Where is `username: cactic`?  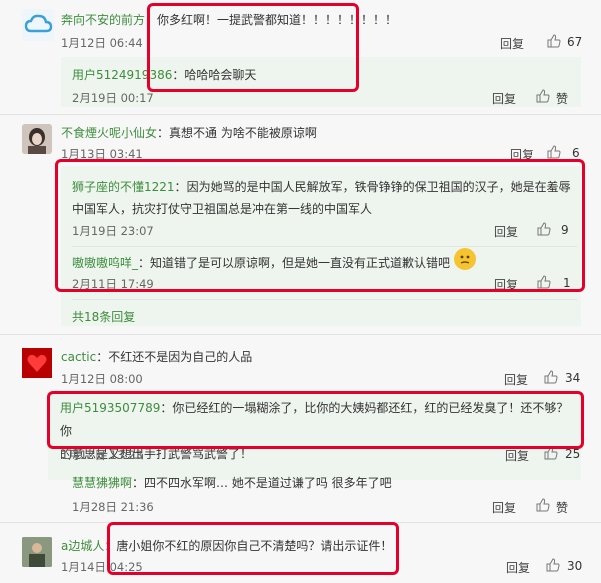 username: cactic is located at coordinates (78, 357).